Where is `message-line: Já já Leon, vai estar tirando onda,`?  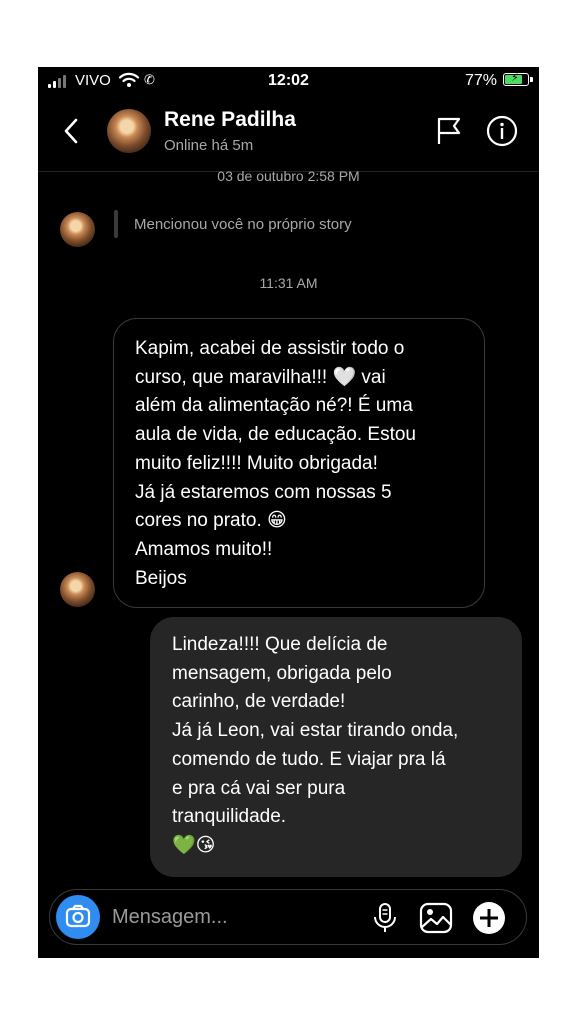
message-line: Já já Leon, vai estar tirando onda, is located at coordinates (315, 731).